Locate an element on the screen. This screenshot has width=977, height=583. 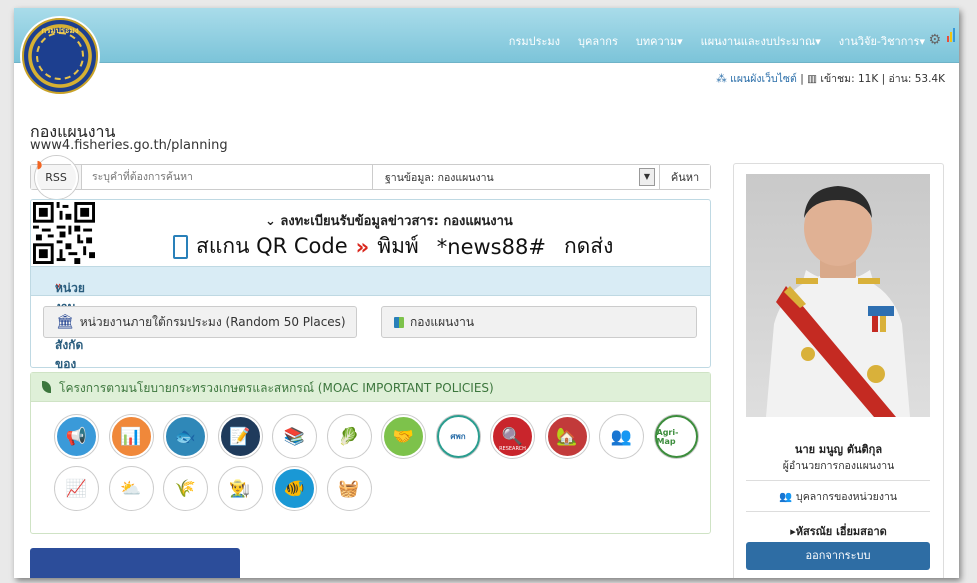
chart-icon: ▥ is located at coordinates (812, 79).